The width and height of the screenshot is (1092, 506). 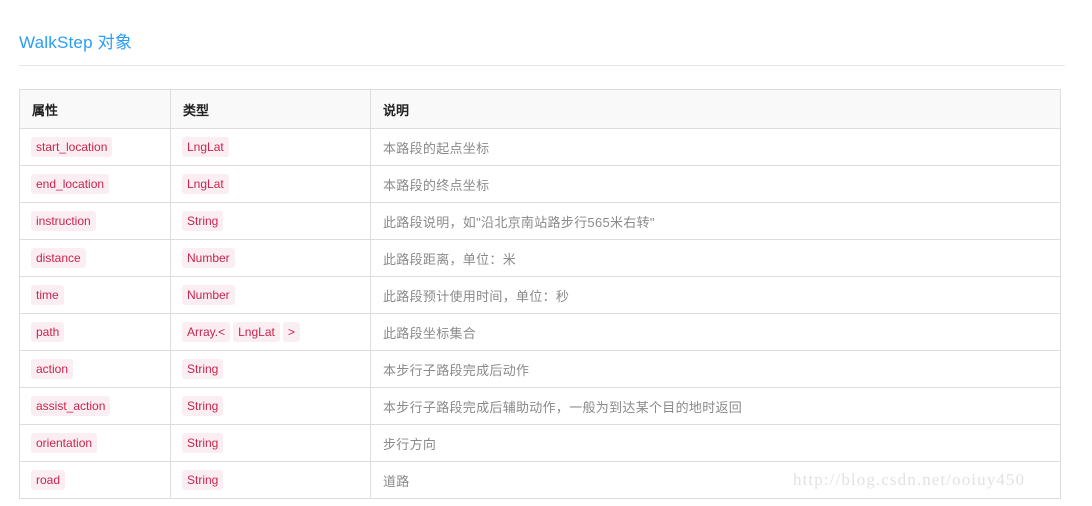 What do you see at coordinates (95, 369) in the screenshot?
I see `attribute-cell: action` at bounding box center [95, 369].